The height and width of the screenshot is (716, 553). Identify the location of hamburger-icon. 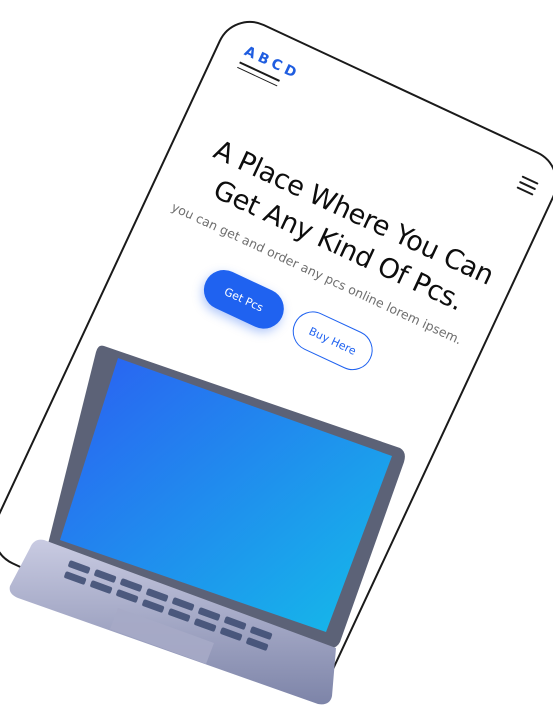
(527, 187).